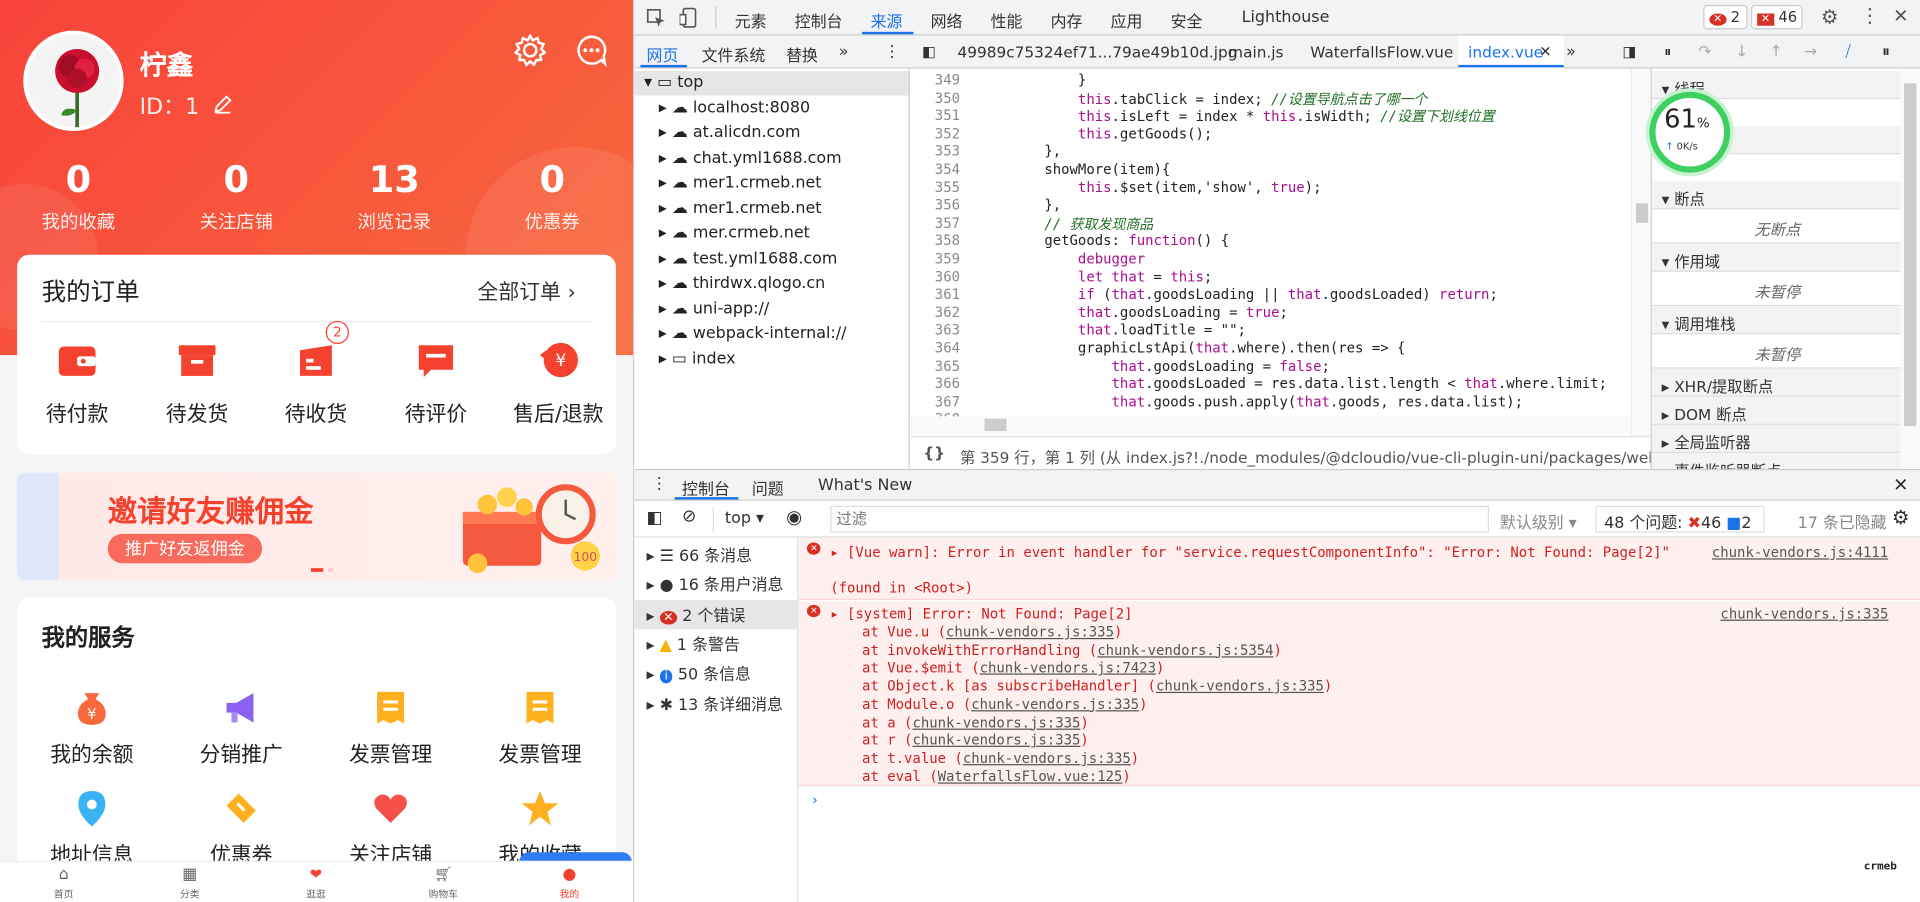 This screenshot has height=902, width=1920. I want to click on tab-category: ▦ 分类, so click(189, 884).